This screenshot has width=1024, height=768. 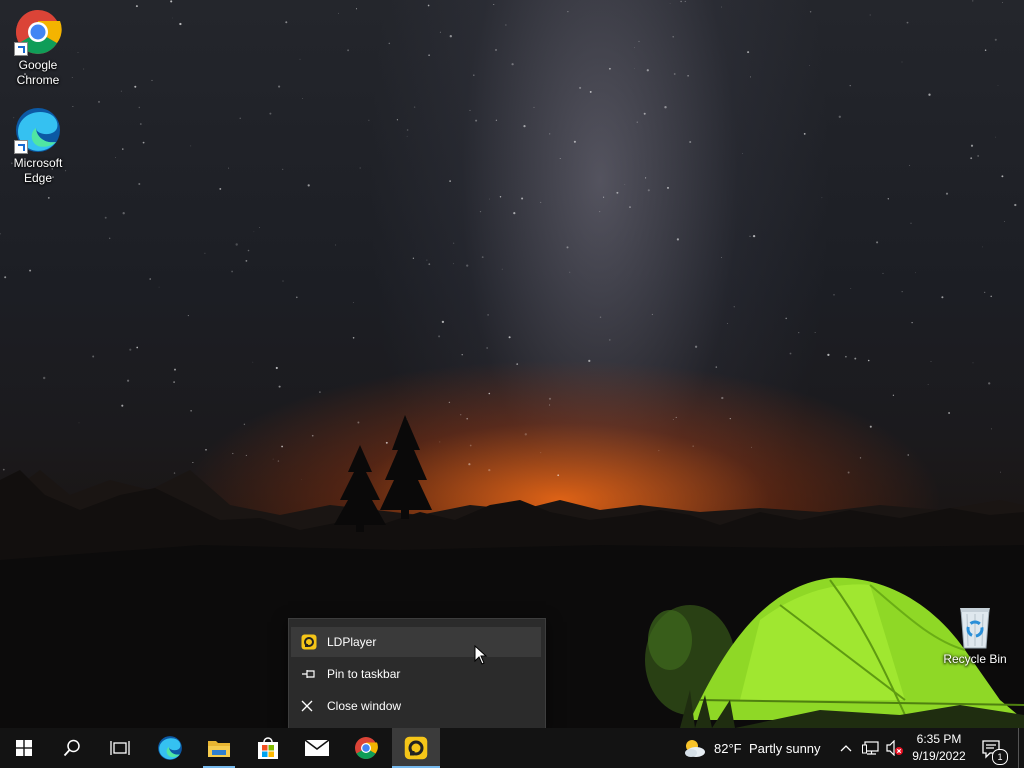 What do you see at coordinates (416, 642) in the screenshot?
I see `jumplist-app-title: LDPlayer` at bounding box center [416, 642].